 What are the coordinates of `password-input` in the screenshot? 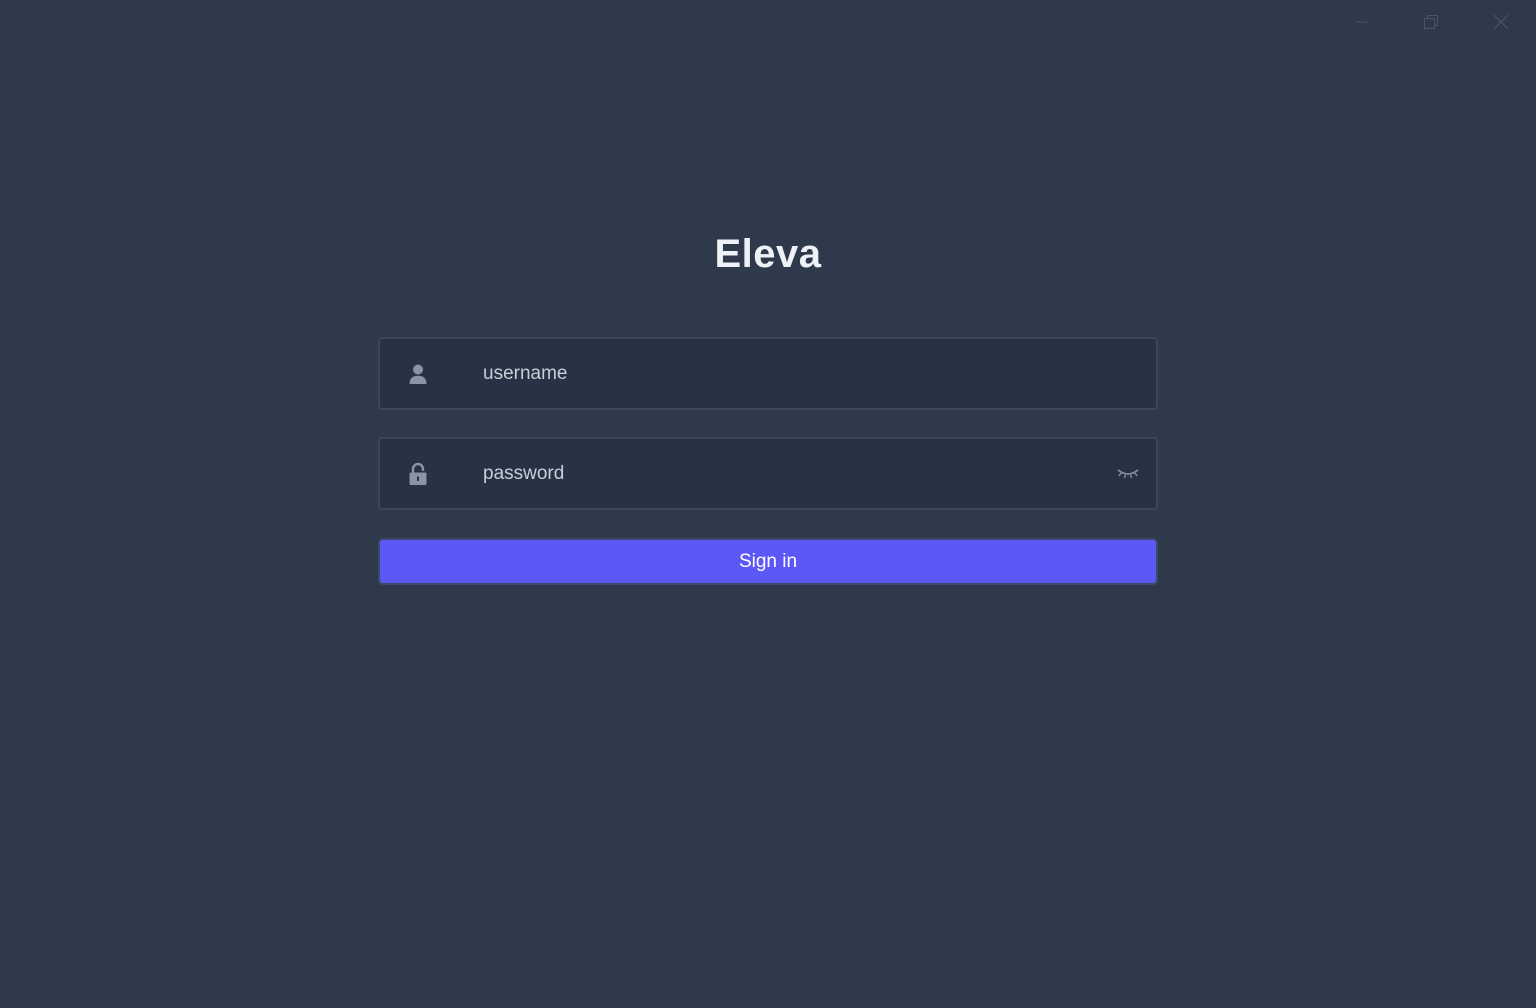 It's located at (793, 473).